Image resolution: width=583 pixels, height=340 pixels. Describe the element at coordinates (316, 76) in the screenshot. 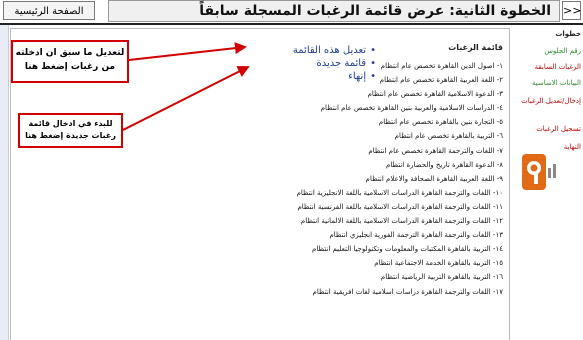

I see `finish-link: •إنهاء` at that location.